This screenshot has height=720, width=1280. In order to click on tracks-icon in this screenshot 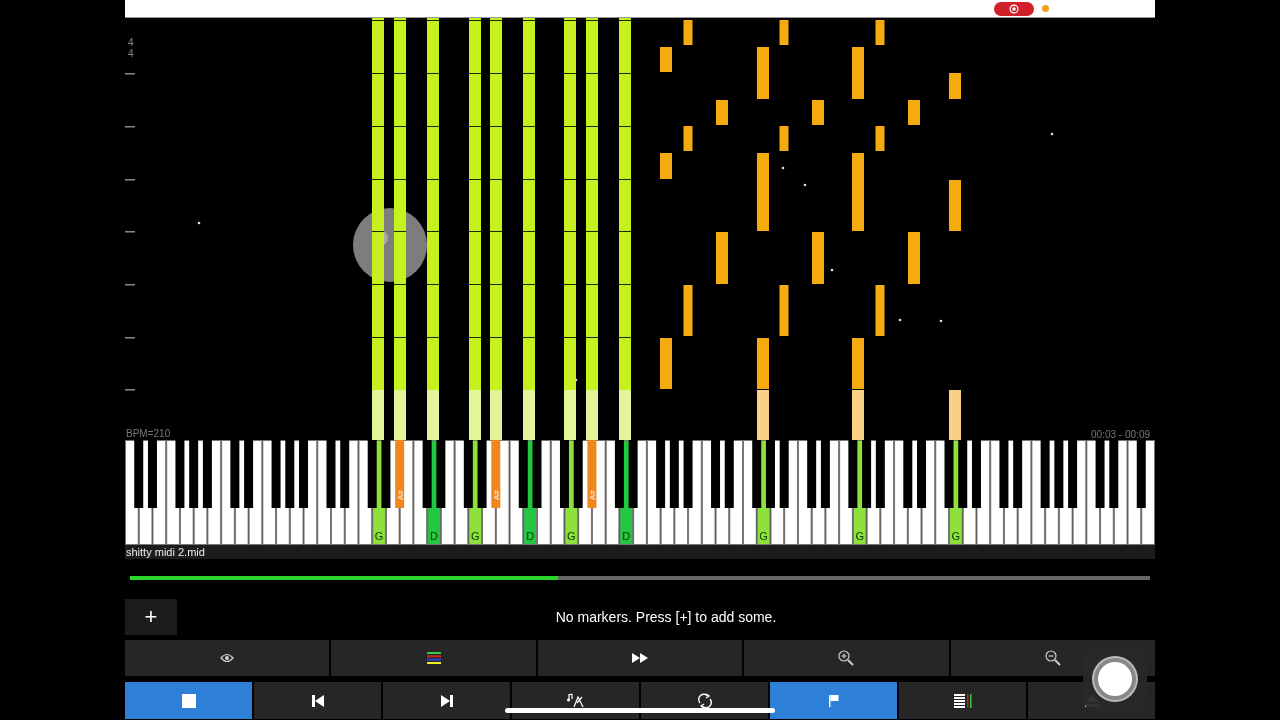, I will do `click(433, 658)`.